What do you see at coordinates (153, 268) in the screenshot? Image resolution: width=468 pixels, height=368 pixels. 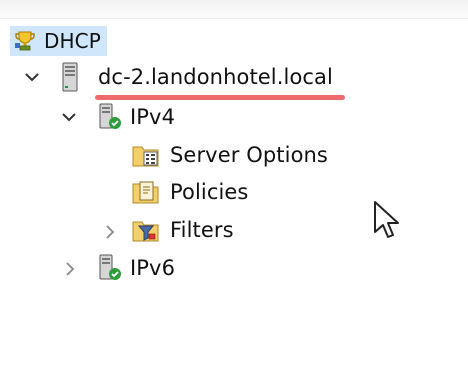 I see `tree-node-label: IPv6` at bounding box center [153, 268].